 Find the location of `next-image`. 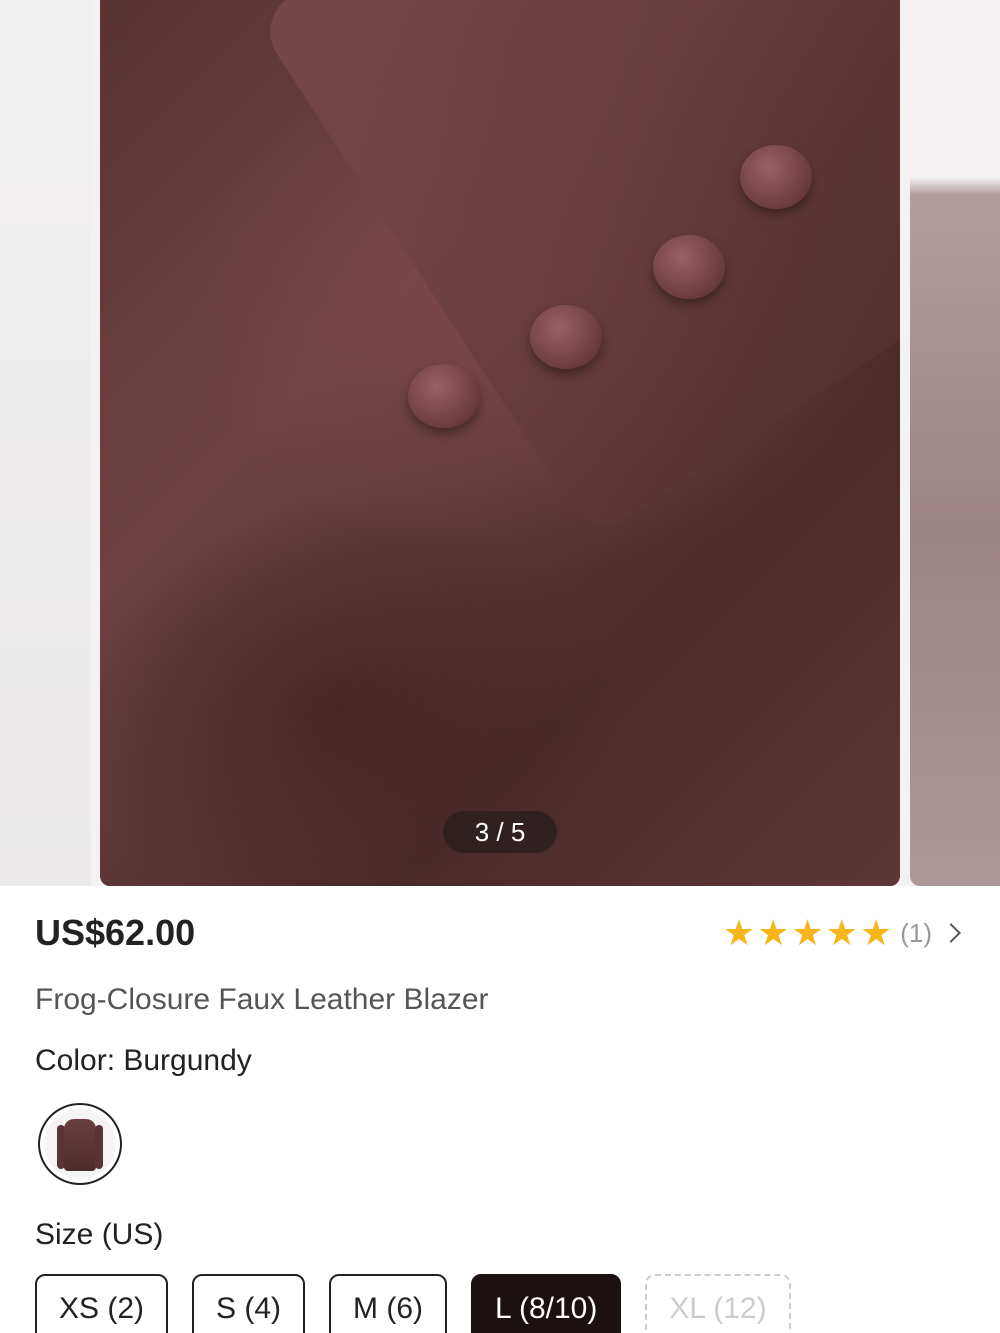

next-image is located at coordinates (955, 443).